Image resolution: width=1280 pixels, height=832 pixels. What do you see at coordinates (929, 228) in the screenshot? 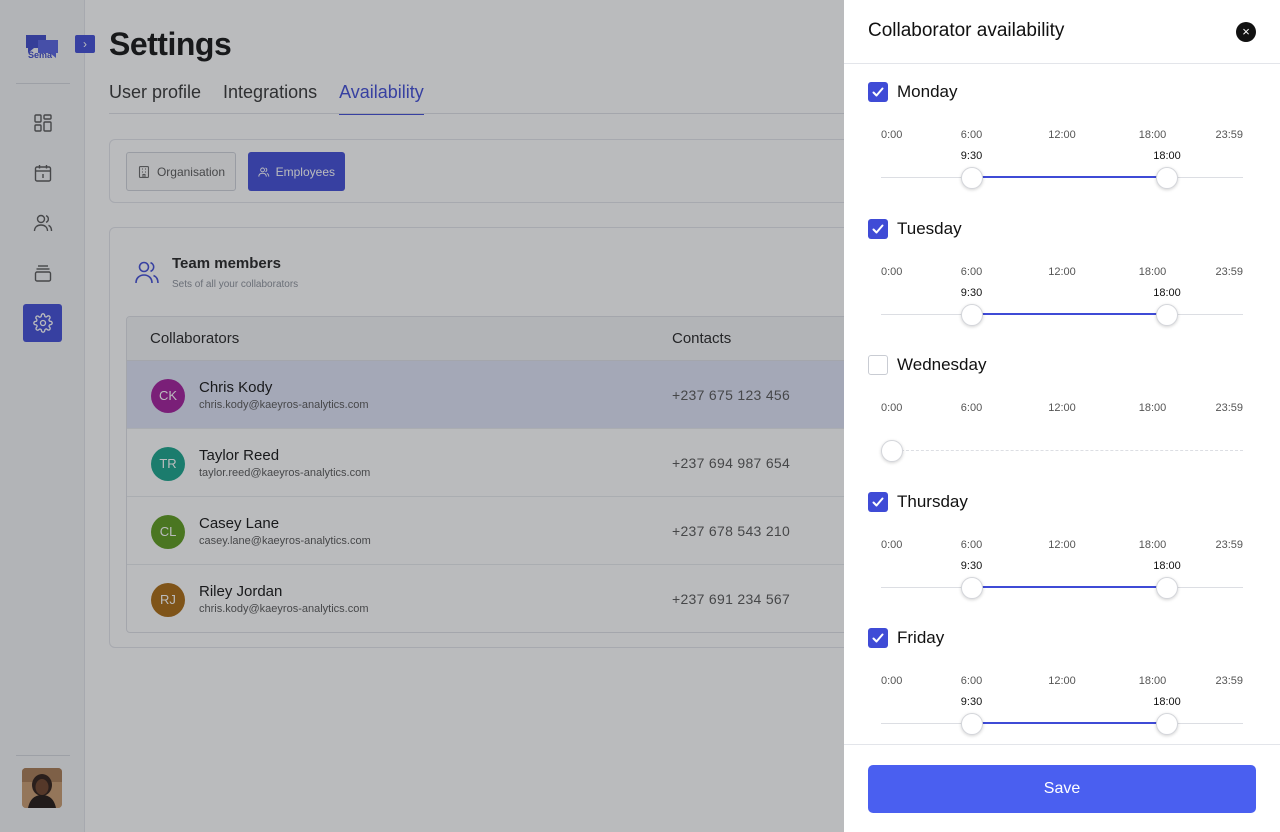
I see `day-name: Tuesday` at bounding box center [929, 228].